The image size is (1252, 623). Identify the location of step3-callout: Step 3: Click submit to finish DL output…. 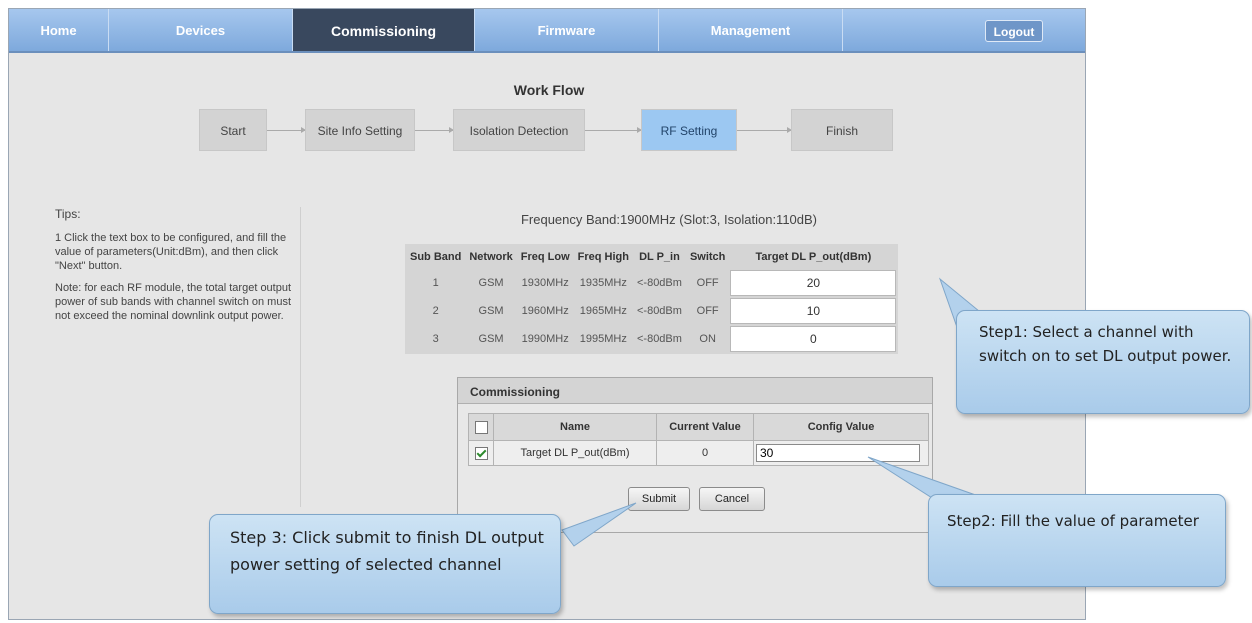
(385, 564).